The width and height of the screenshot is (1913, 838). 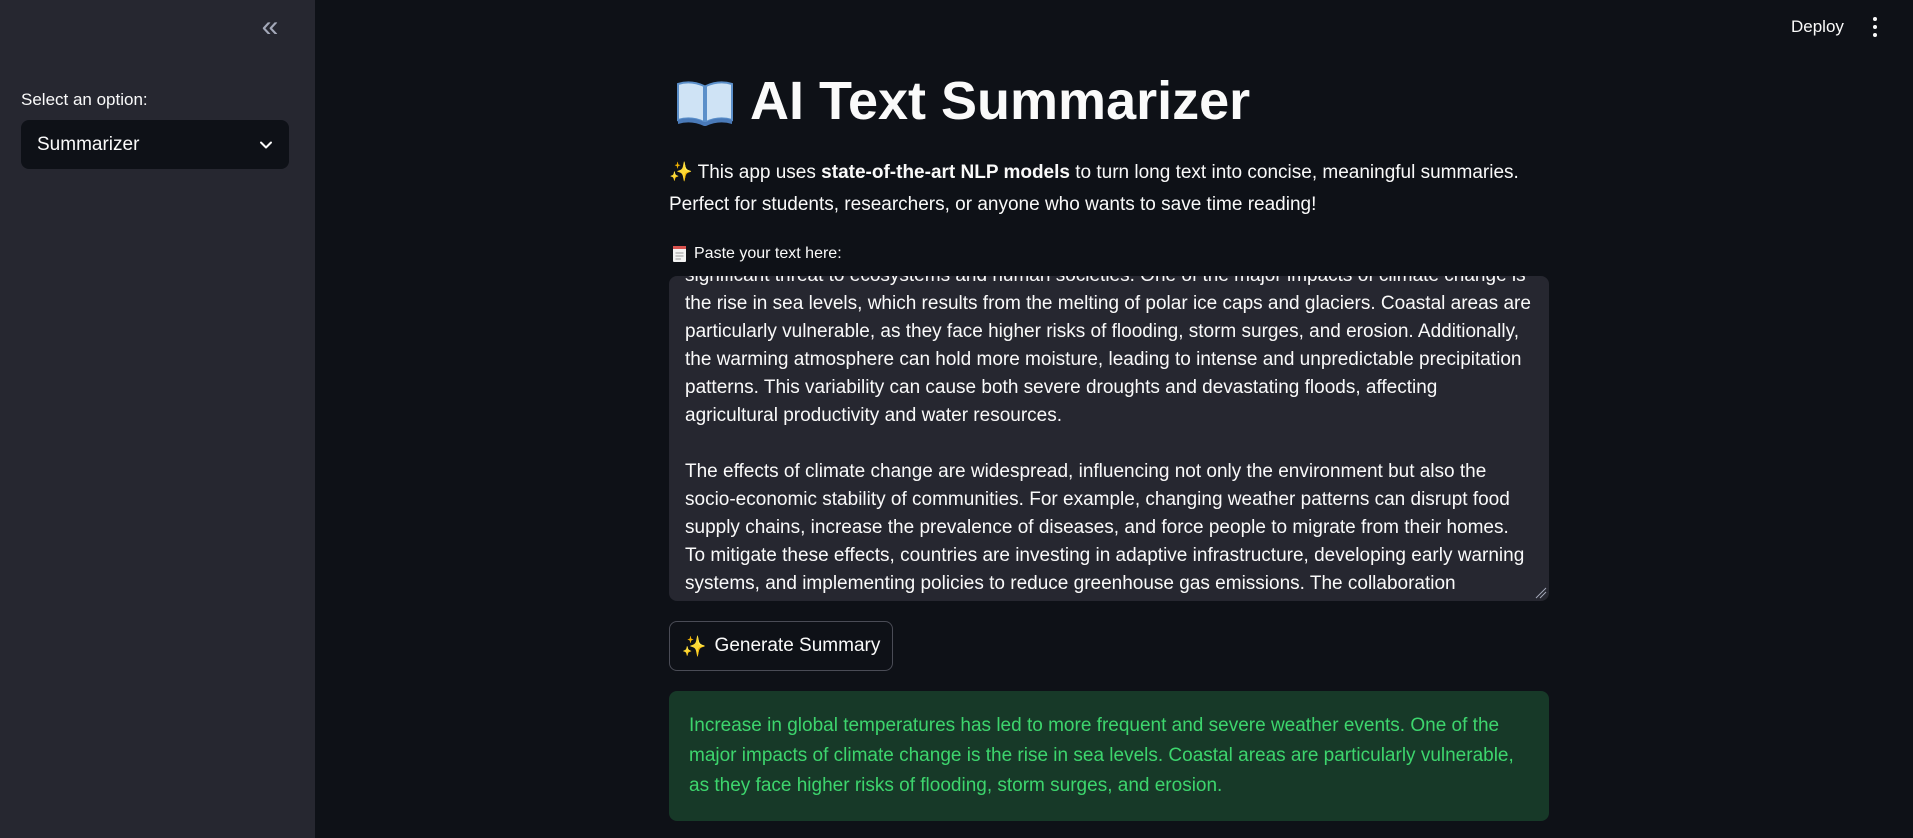 I want to click on generate-summary-button: ✨ Generate Summary, so click(x=781, y=646).